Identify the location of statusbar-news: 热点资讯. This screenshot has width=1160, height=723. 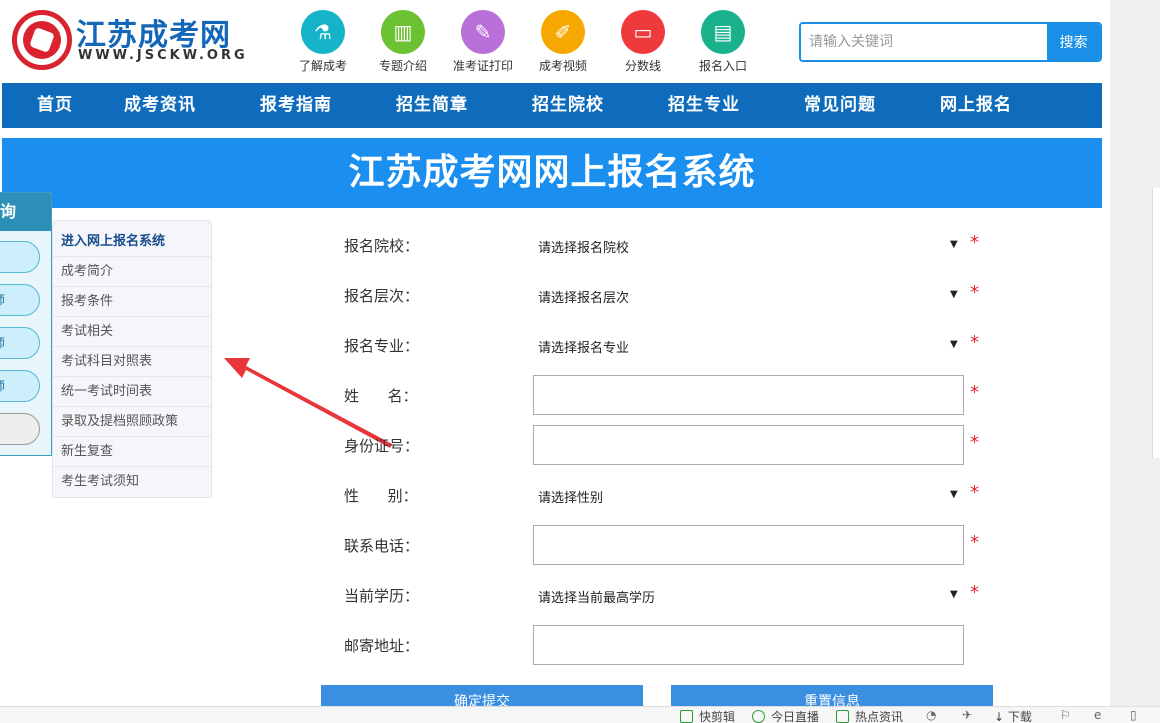
(869, 715).